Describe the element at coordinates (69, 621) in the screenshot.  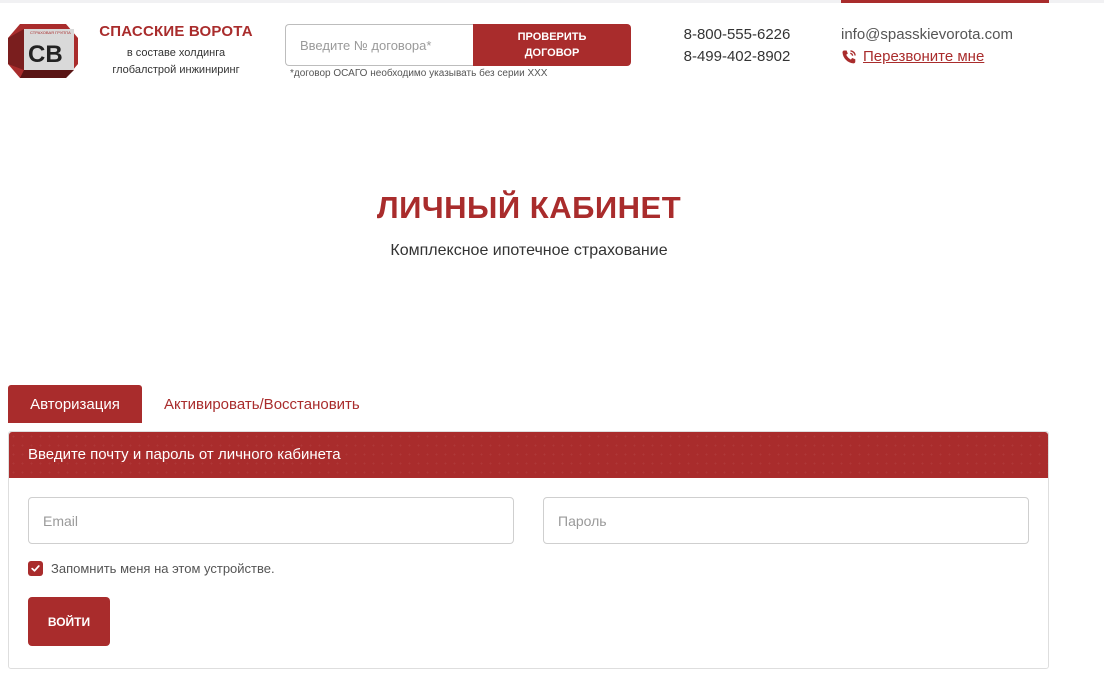
I see `login-button: ВОЙТИ` at that location.